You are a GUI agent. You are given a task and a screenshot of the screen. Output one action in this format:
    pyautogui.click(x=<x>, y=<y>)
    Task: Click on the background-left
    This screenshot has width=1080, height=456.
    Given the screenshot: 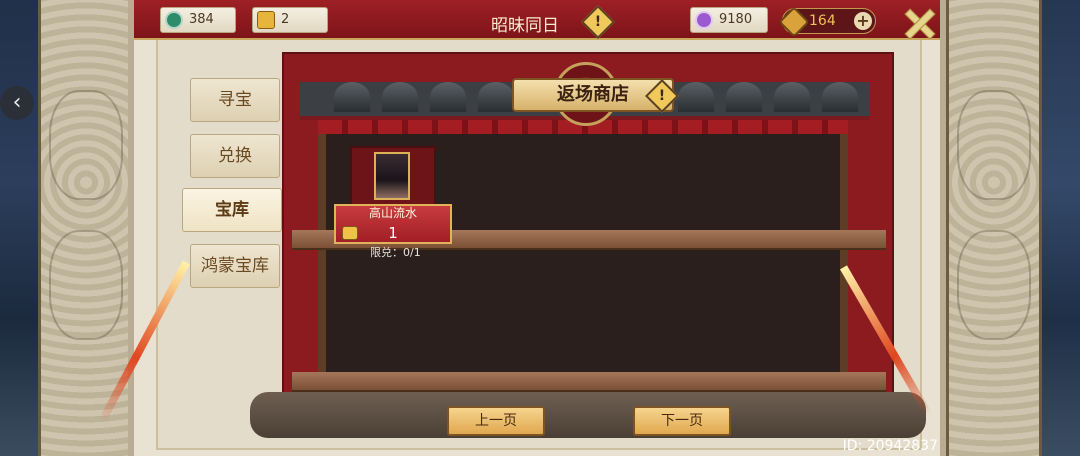 What is the action you would take?
    pyautogui.click(x=20, y=228)
    